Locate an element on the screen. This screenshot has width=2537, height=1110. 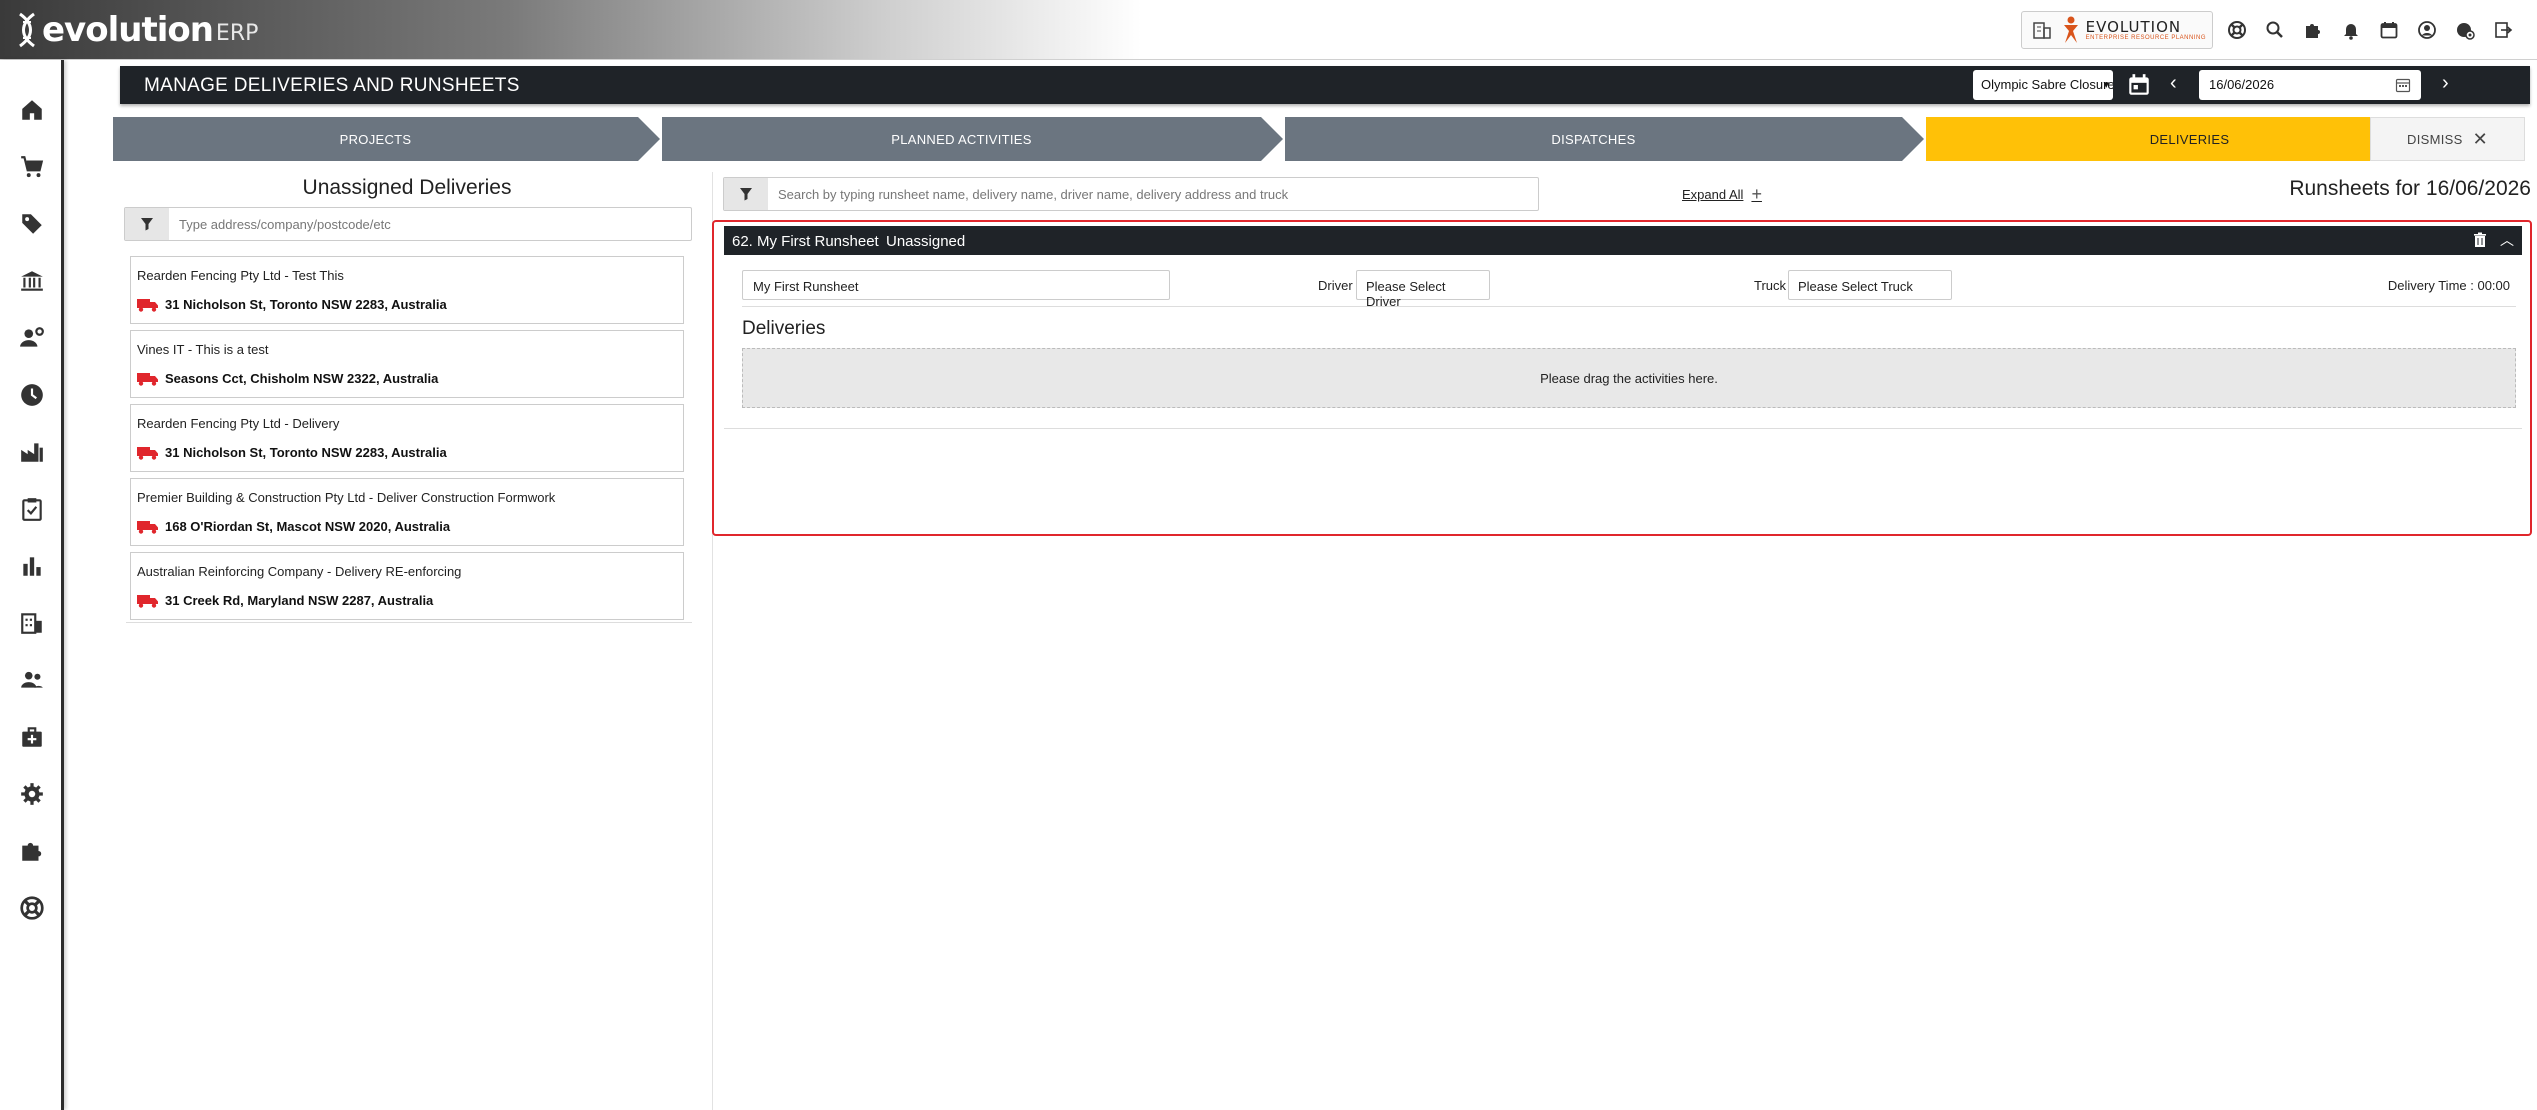
step-label: DELIVERIES is located at coordinates (2189, 139).